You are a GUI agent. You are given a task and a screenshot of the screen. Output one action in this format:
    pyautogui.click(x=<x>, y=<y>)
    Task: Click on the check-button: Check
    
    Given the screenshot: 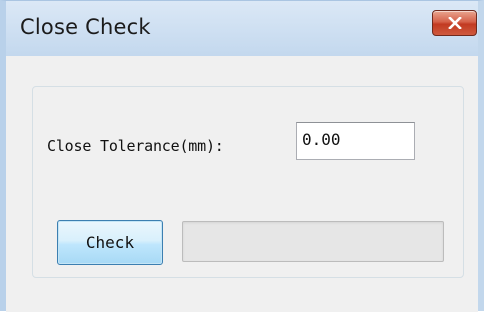 What is the action you would take?
    pyautogui.click(x=110, y=242)
    